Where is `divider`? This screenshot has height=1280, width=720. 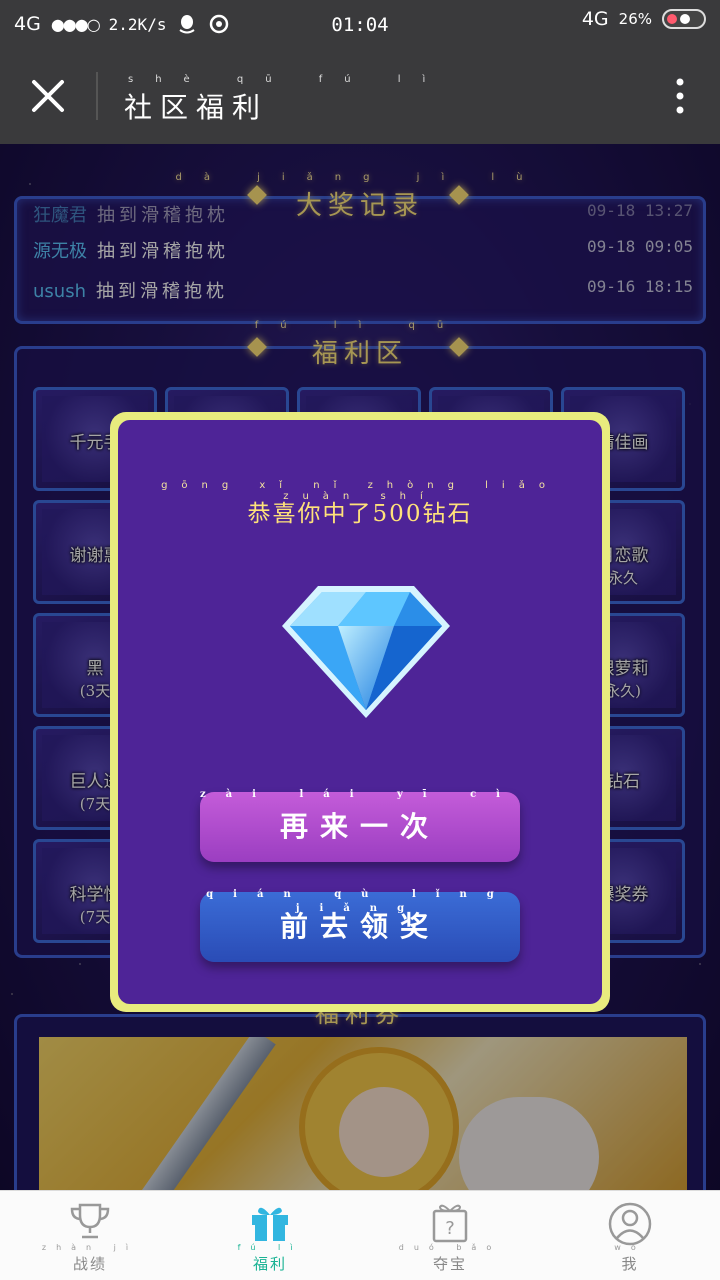 divider is located at coordinates (97, 96).